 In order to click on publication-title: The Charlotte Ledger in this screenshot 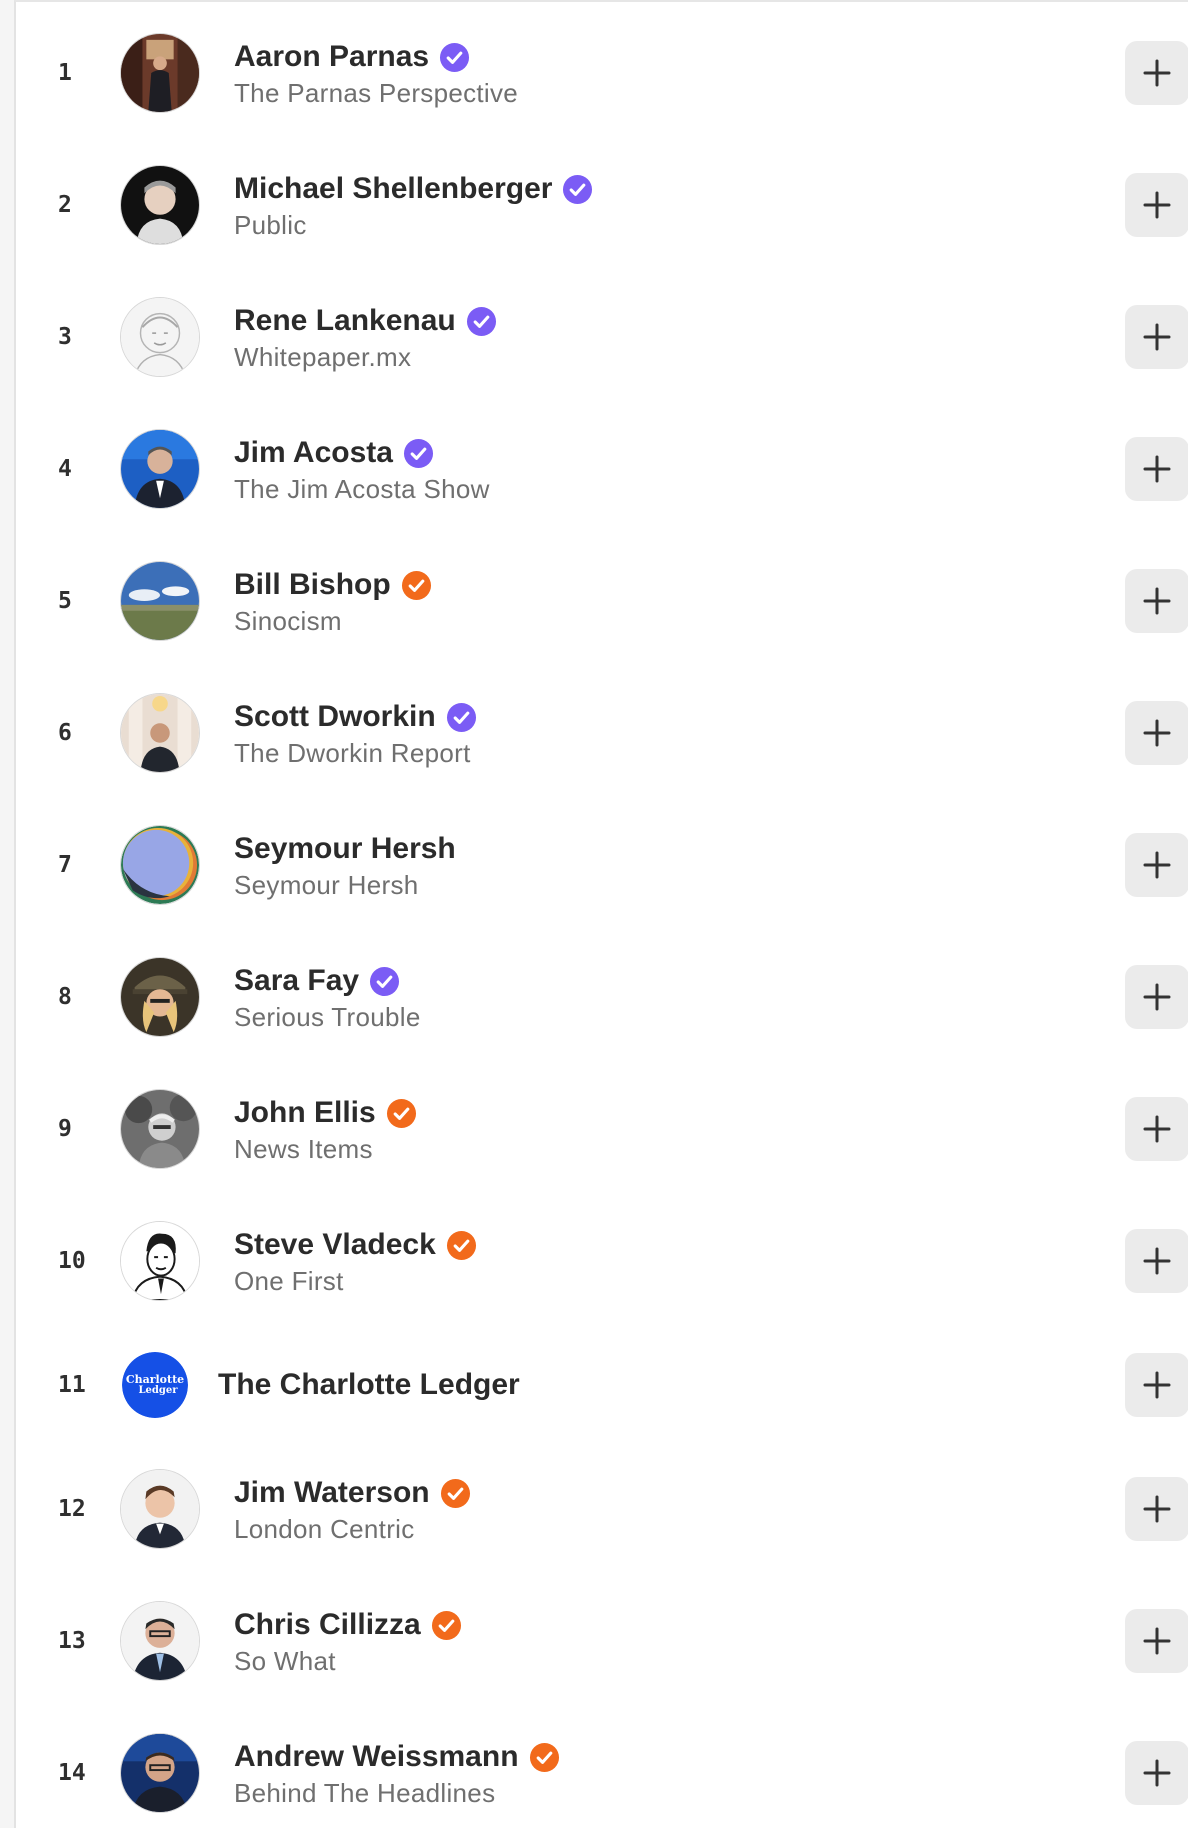, I will do `click(369, 1385)`.